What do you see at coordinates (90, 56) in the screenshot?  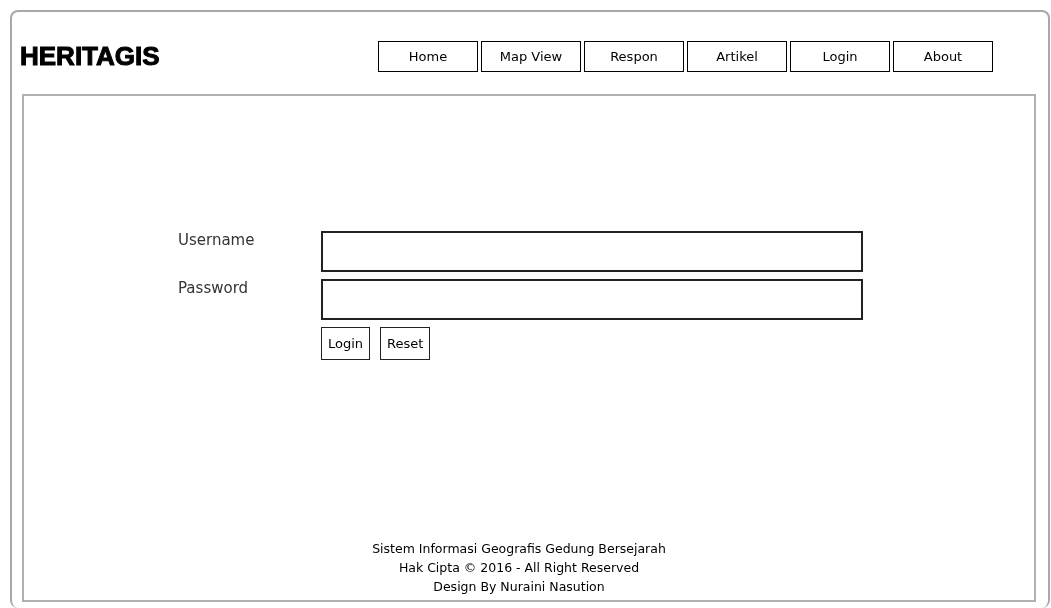 I see `site-title: HERITAGIS` at bounding box center [90, 56].